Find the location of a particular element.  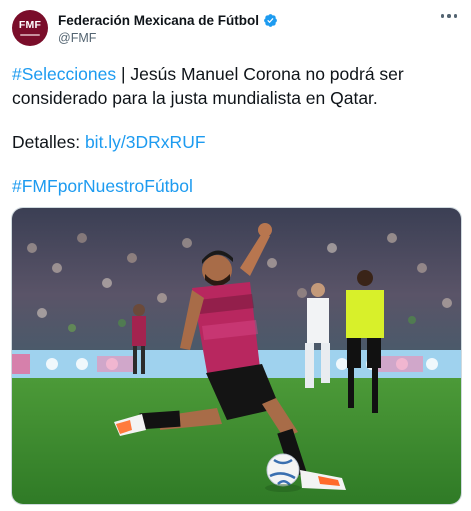

tweet-paragraph-3: #FMFporNuestroFútbol is located at coordinates (237, 186).